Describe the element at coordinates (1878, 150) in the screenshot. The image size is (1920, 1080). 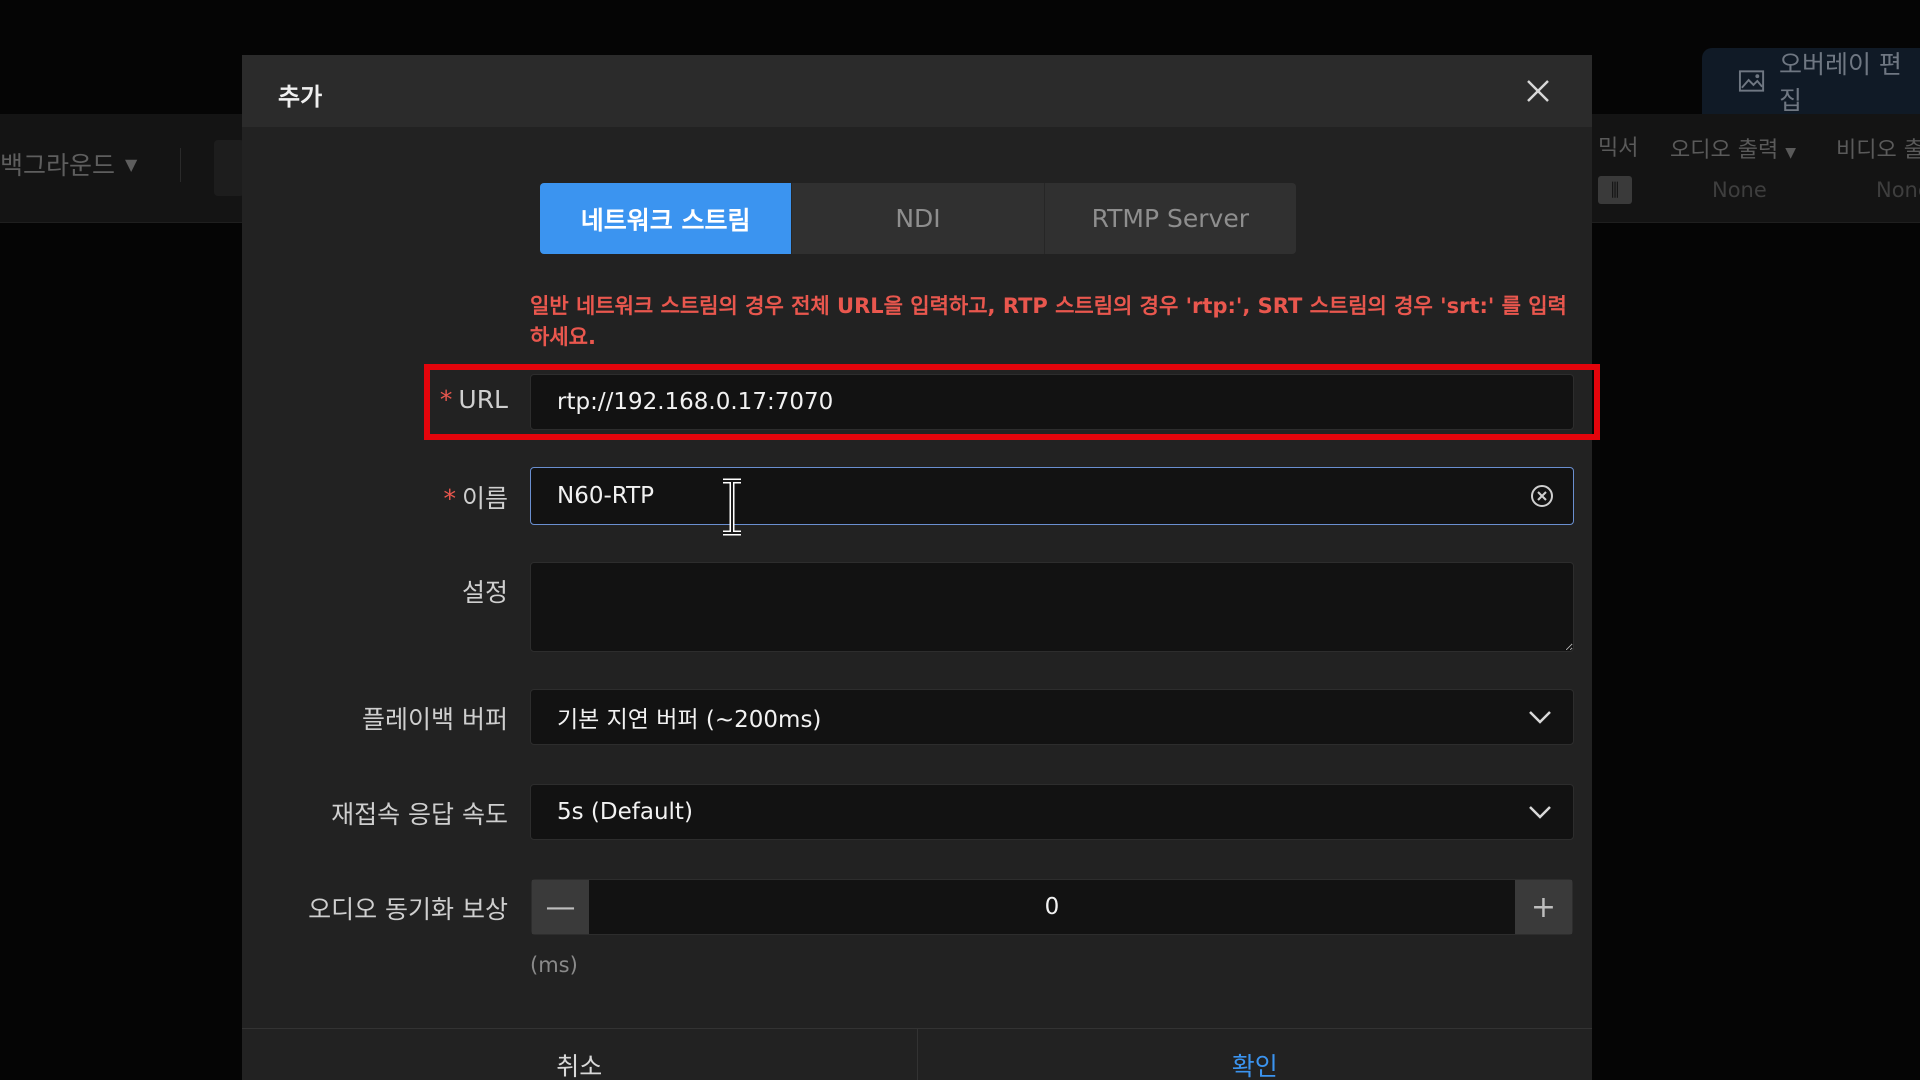
I see `video-output-column-label: 비디오 출` at that location.